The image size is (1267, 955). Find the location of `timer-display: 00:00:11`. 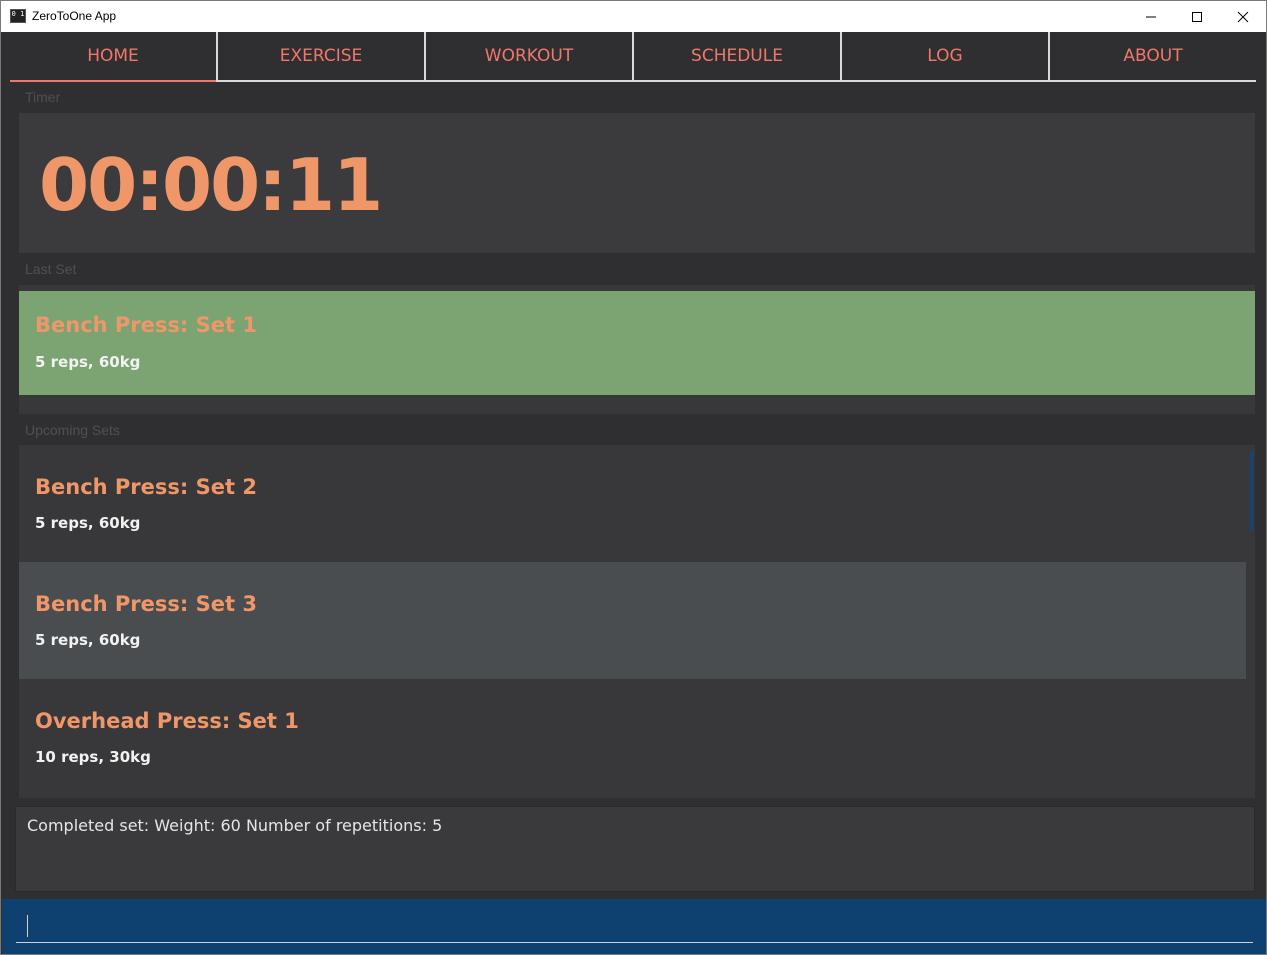

timer-display: 00:00:11 is located at coordinates (211, 185).